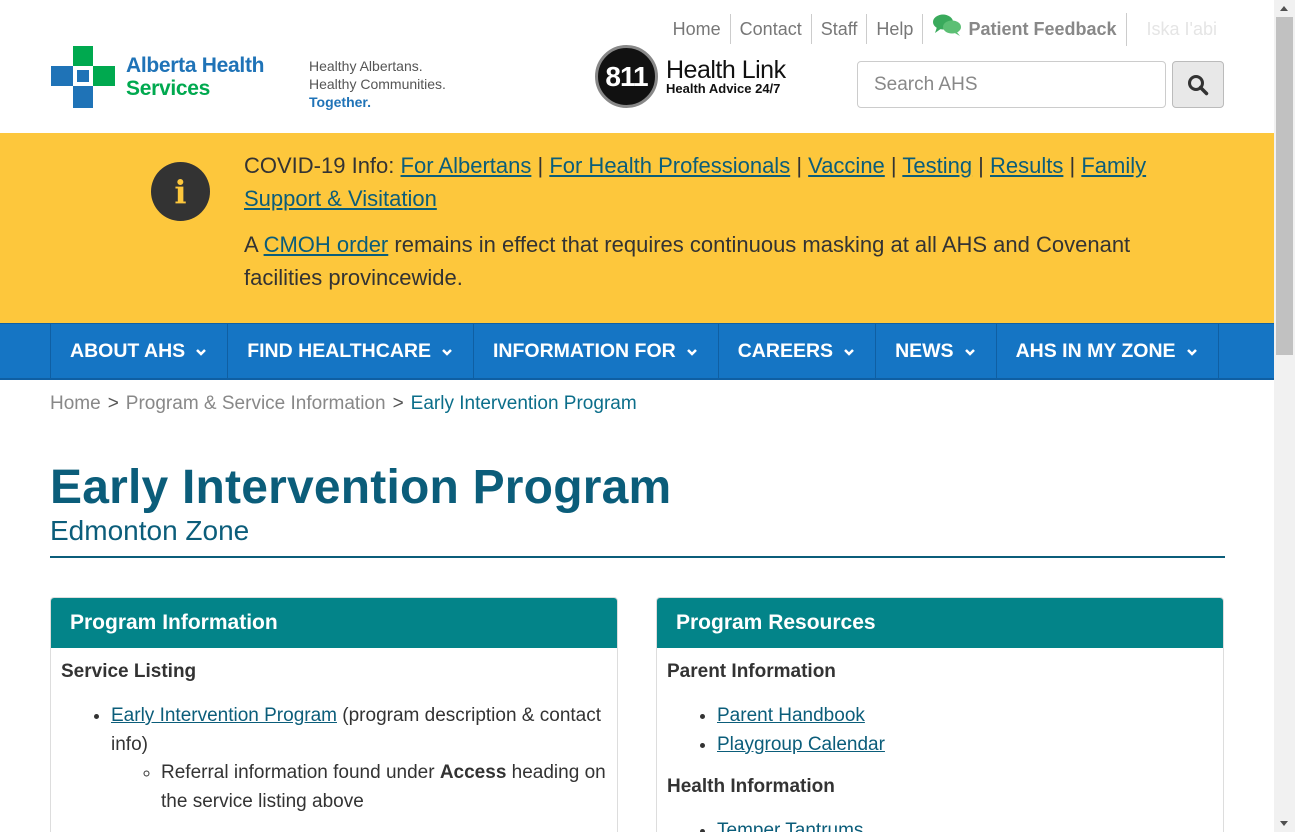 The width and height of the screenshot is (1295, 832). Describe the element at coordinates (846, 165) in the screenshot. I see `link-vaccine: Vaccine` at that location.